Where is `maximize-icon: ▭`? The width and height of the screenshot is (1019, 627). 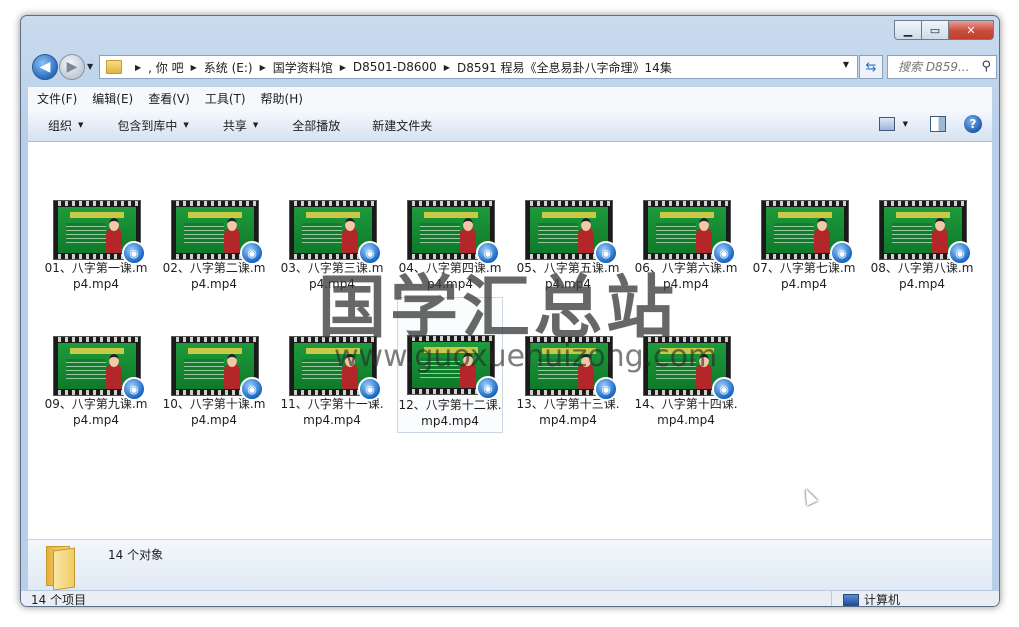 maximize-icon: ▭ is located at coordinates (935, 30).